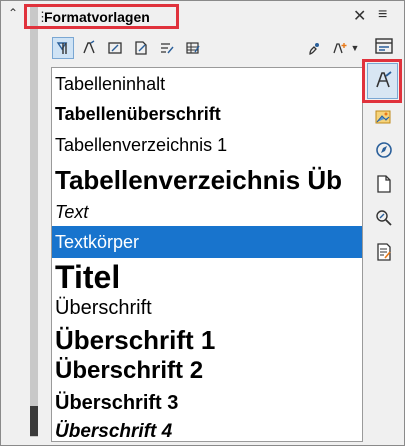  Describe the element at coordinates (207, 308) in the screenshot. I see `list-item: Überschrift` at that location.